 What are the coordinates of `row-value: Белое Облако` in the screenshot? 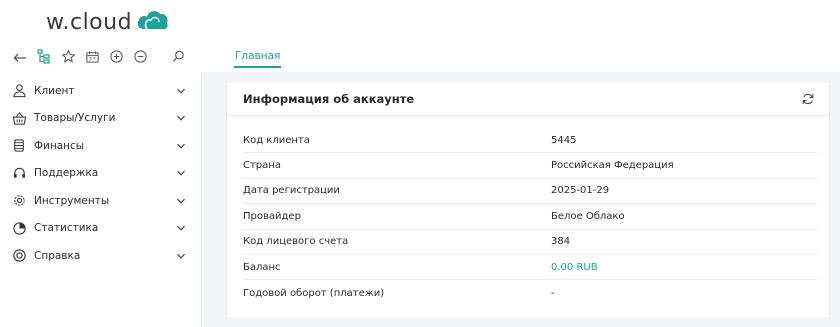 It's located at (588, 216).